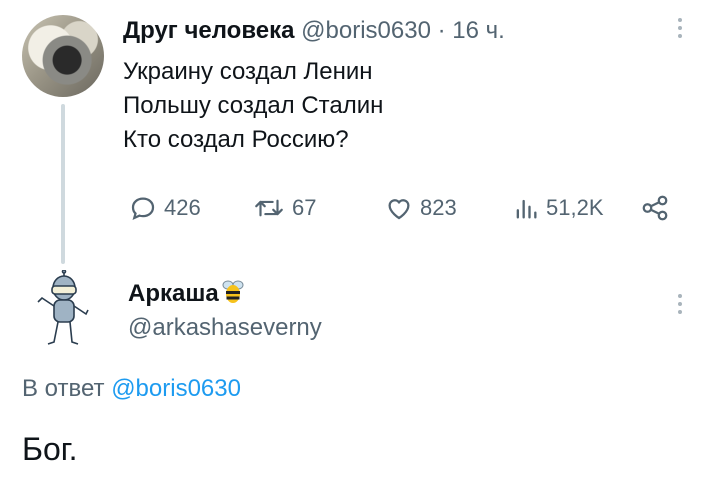  Describe the element at coordinates (236, 139) in the screenshot. I see `tweet-line: Кто создал Россию?` at that location.